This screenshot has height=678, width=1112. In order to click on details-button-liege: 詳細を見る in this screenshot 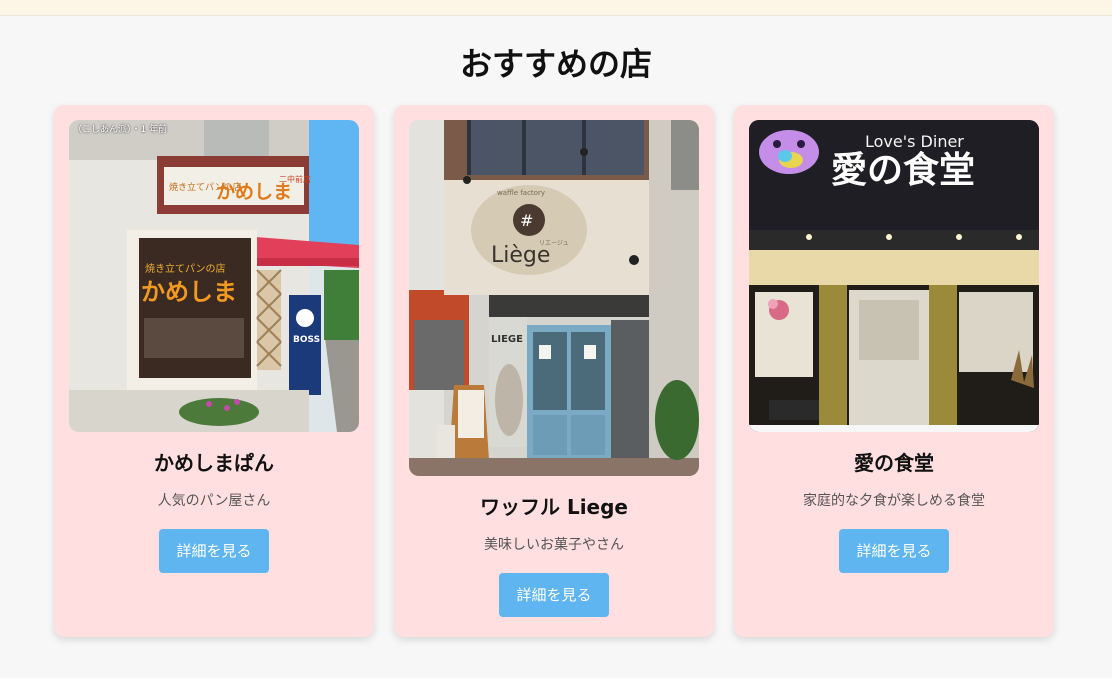, I will do `click(554, 595)`.